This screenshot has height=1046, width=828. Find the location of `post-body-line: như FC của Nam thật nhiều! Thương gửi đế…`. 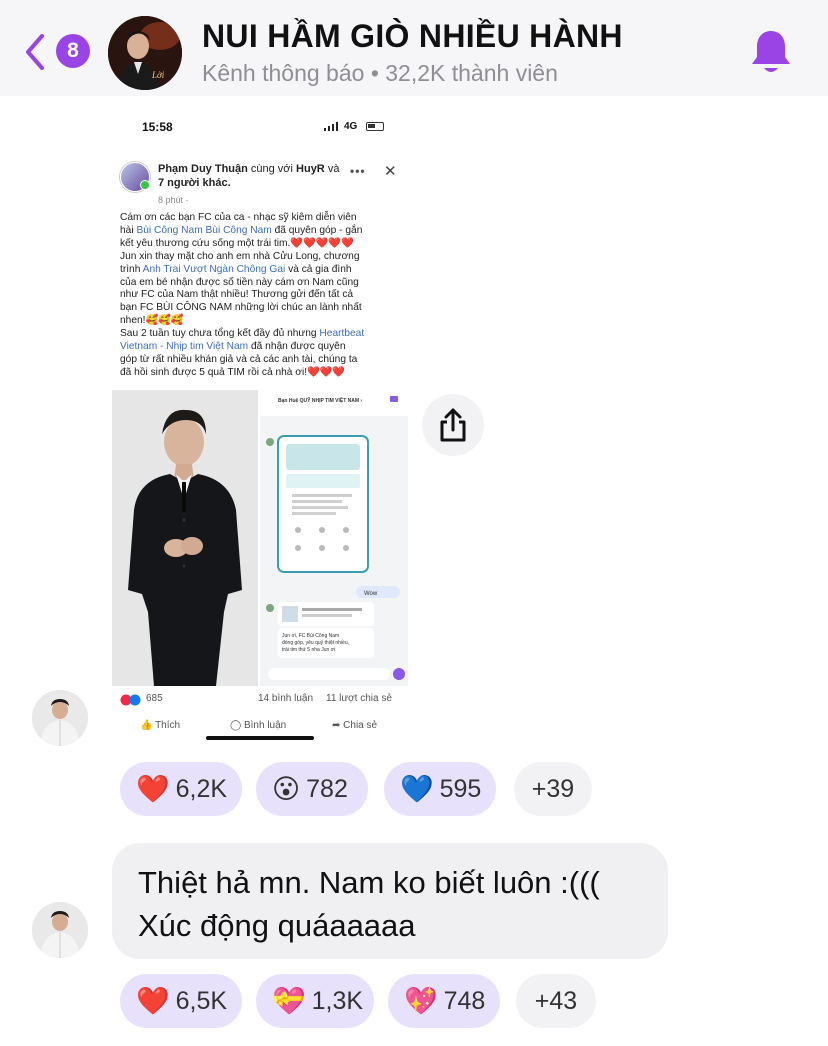

post-body-line: như FC của Nam thật nhiều! Thương gửi đế… is located at coordinates (237, 295).